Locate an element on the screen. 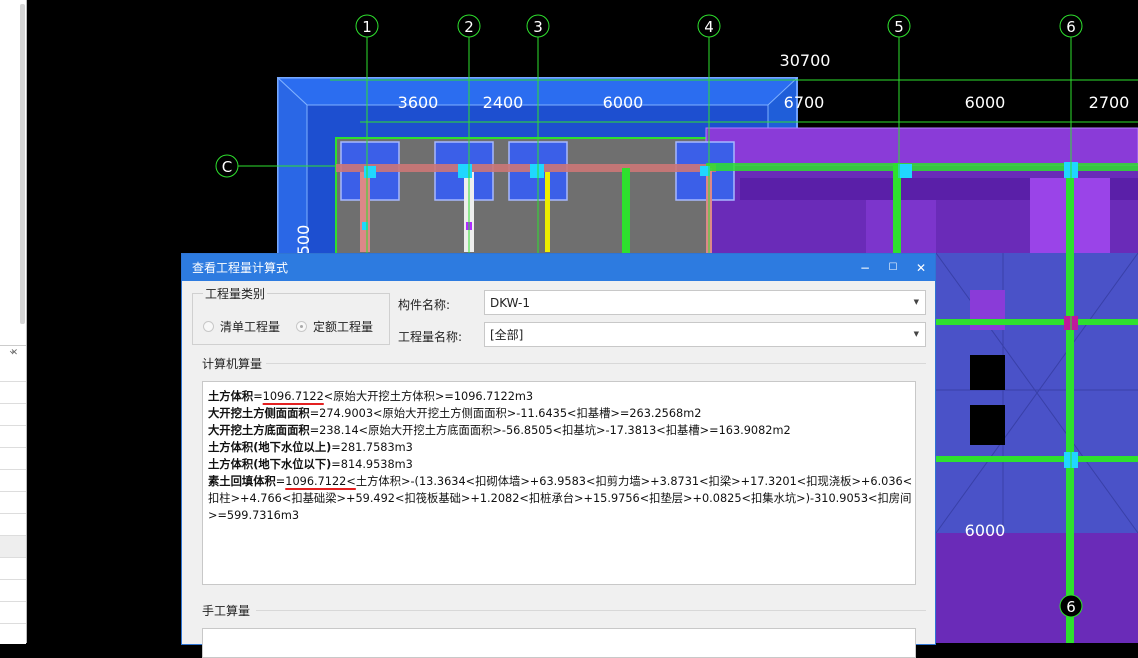 The width and height of the screenshot is (1138, 658). formula-line: 土方体积(地下水位以下)=814.9538m3 is located at coordinates (310, 464).